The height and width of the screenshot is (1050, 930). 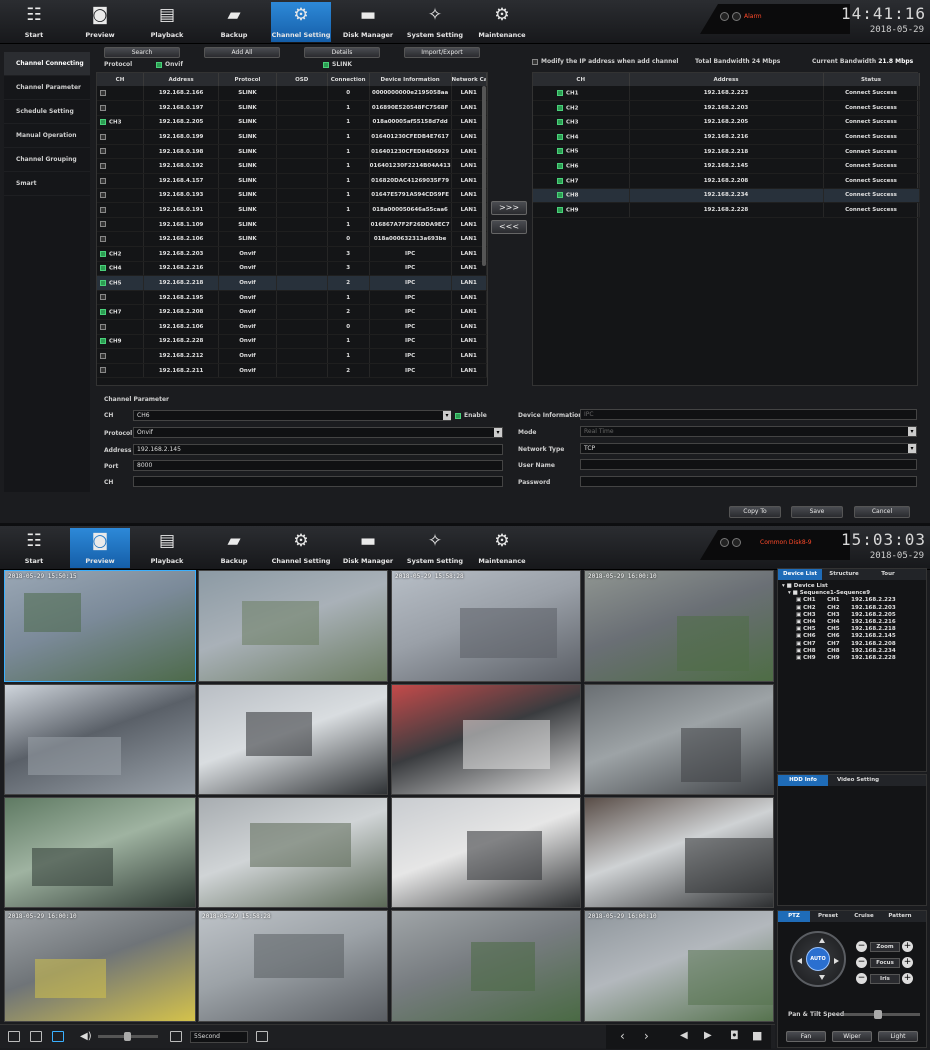 I want to click on record-icon: ■, so click(x=757, y=1035).